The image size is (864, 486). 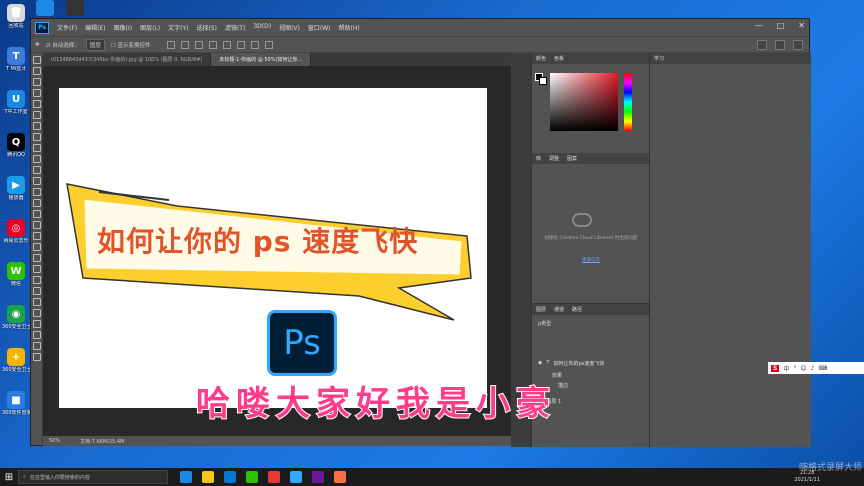 What do you see at coordinates (759, 25) in the screenshot?
I see `minimize-button: —` at bounding box center [759, 25].